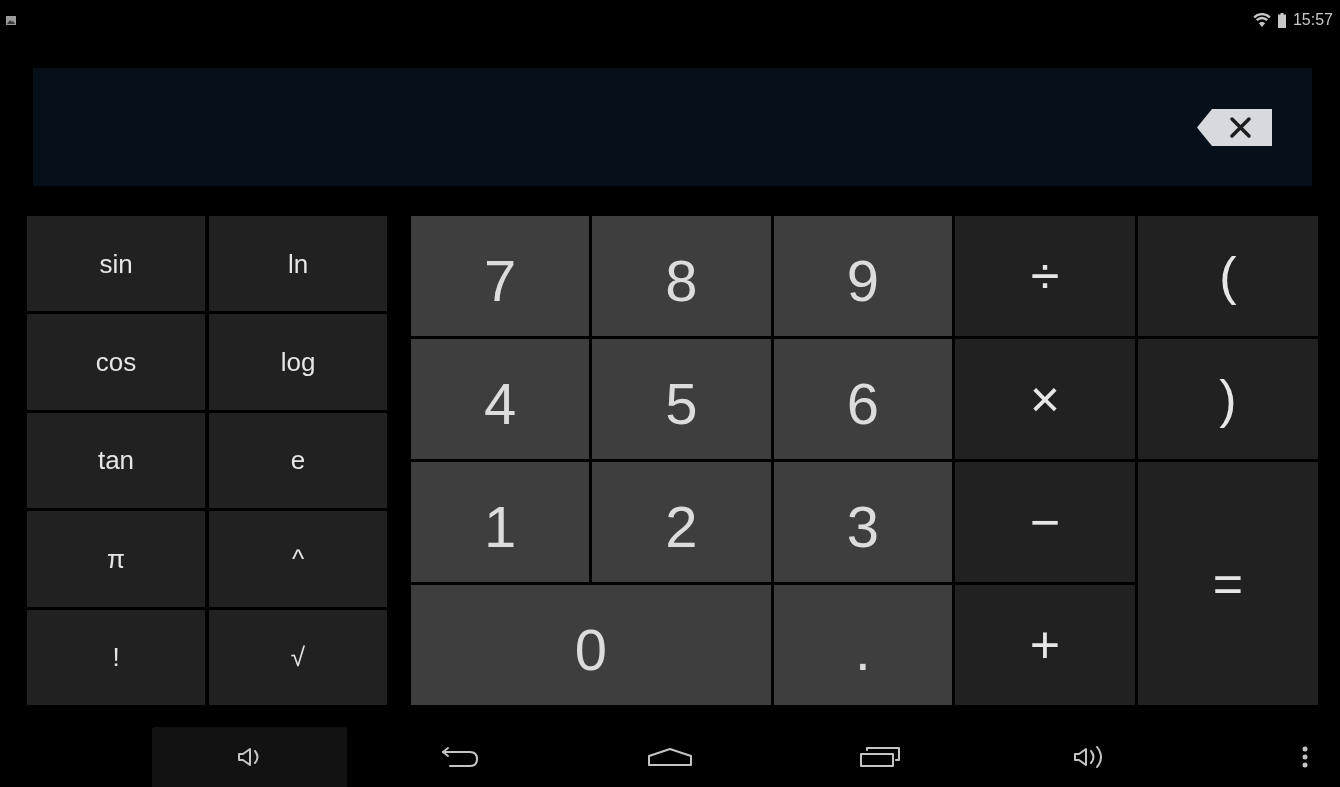 Image resolution: width=1340 pixels, height=787 pixels. Describe the element at coordinates (1281, 20) in the screenshot. I see `battery-icon` at that location.